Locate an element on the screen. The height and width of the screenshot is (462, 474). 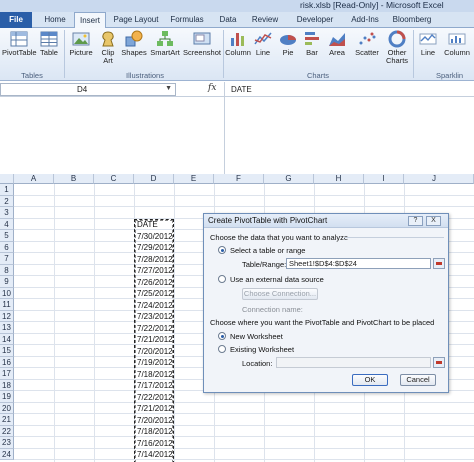
row-header: 17 is located at coordinates (7, 374).